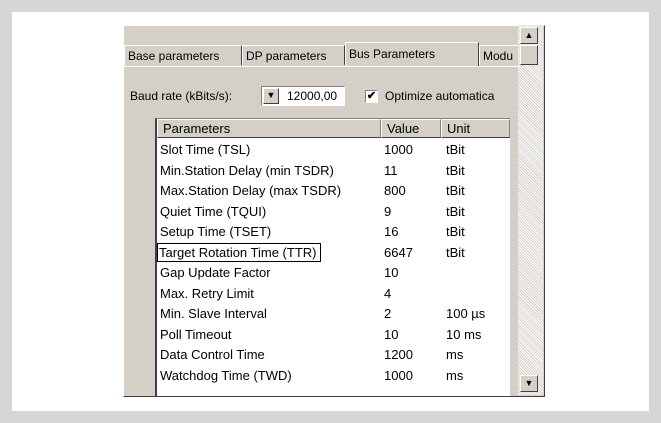 Image resolution: width=661 pixels, height=423 pixels. What do you see at coordinates (271, 96) in the screenshot?
I see `chevron-down-icon: ▼` at bounding box center [271, 96].